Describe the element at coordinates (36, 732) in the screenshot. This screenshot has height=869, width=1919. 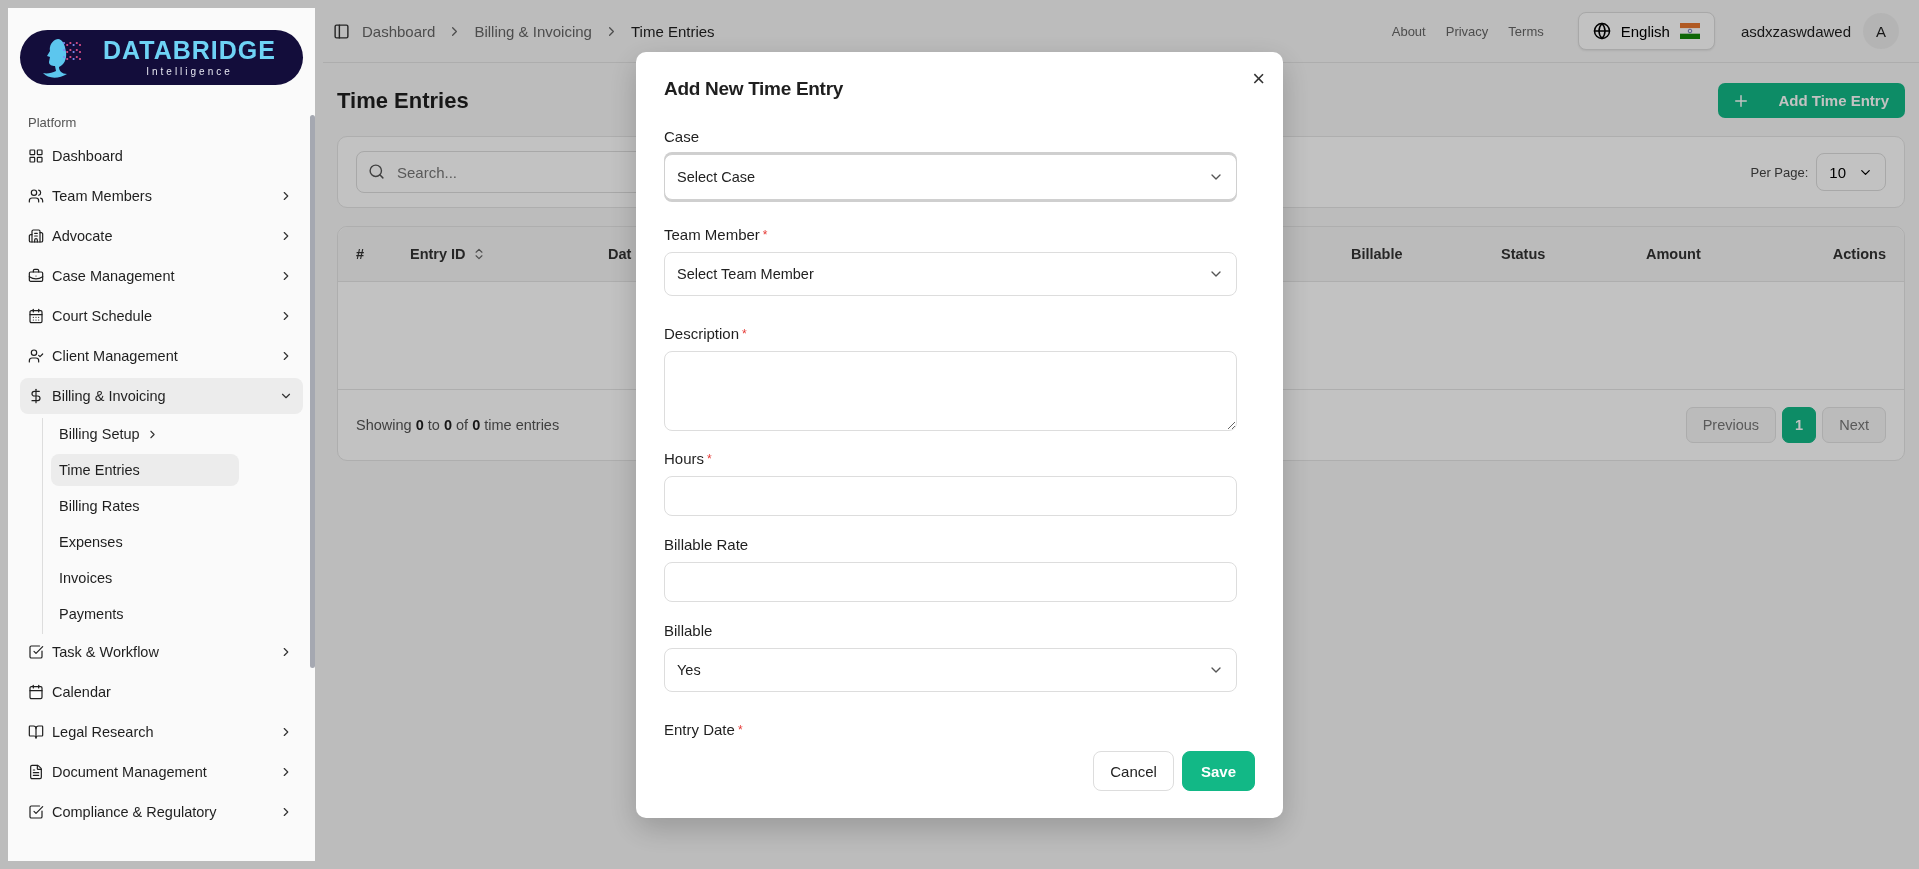
I see `book-icon` at that location.